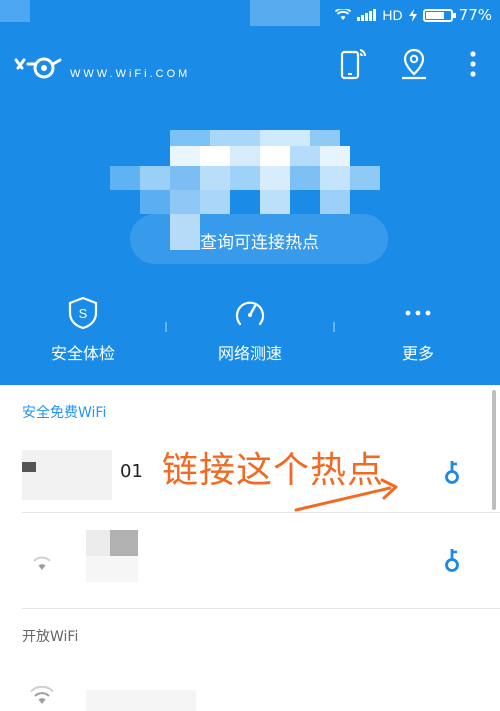 The width and height of the screenshot is (500, 711). I want to click on battery-fill, so click(434, 15).